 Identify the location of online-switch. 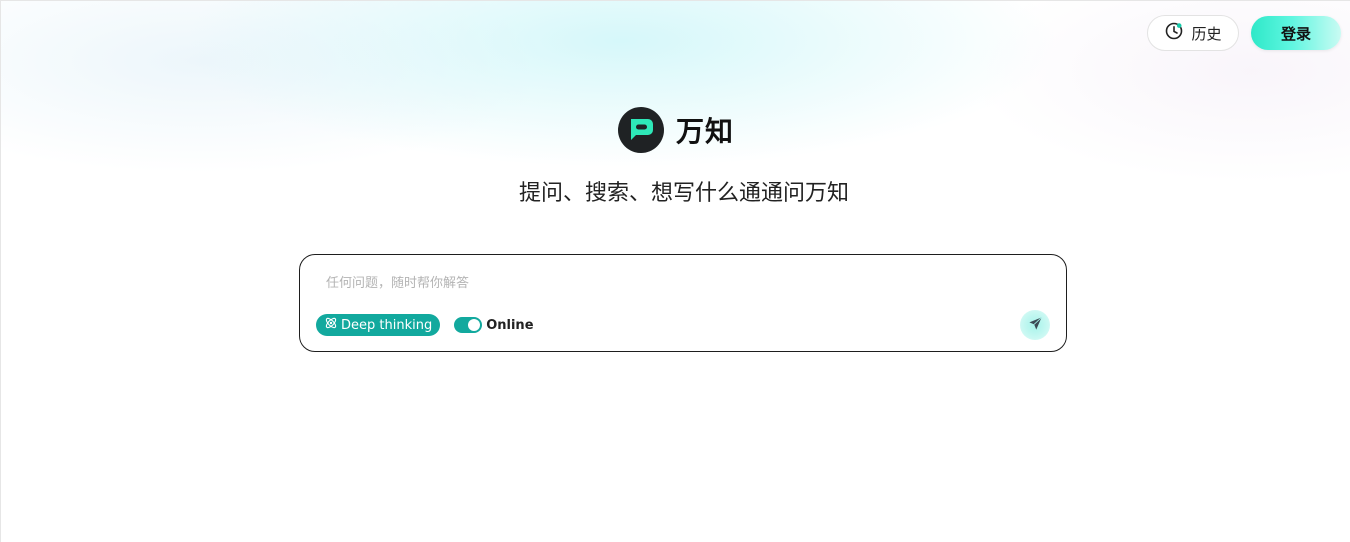
(468, 325).